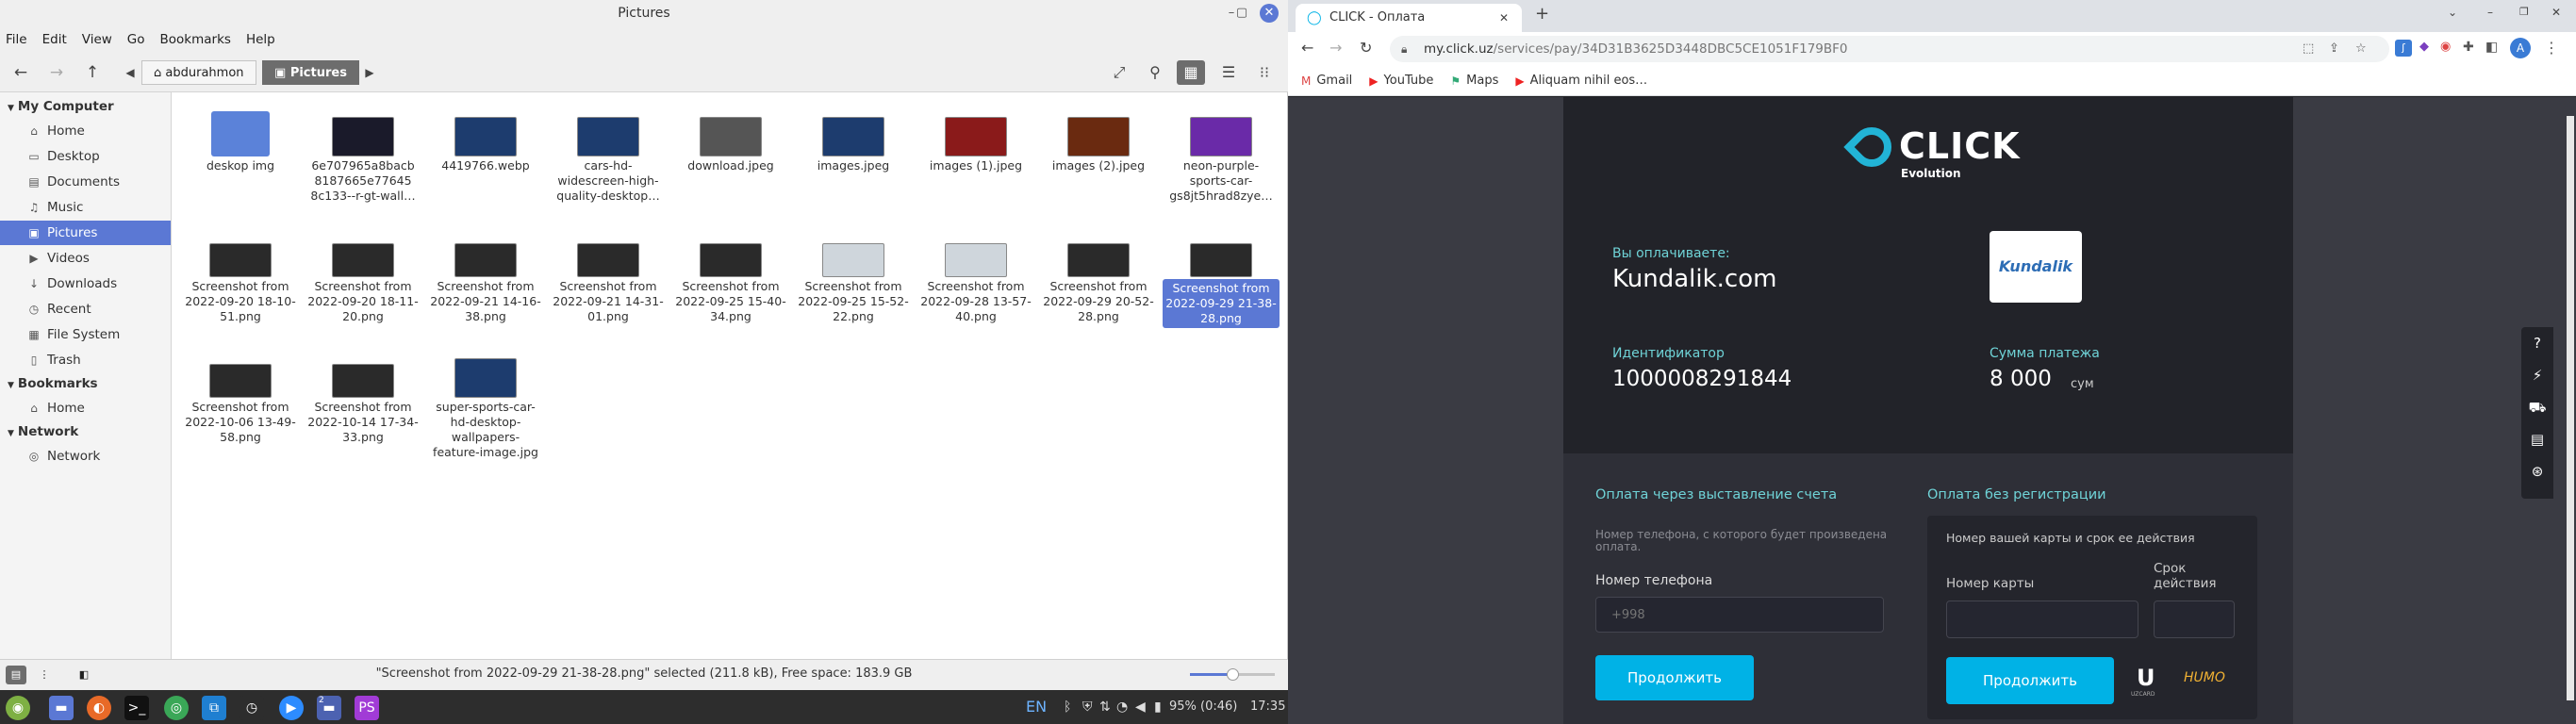 The height and width of the screenshot is (724, 2576). Describe the element at coordinates (2524, 12) in the screenshot. I see `browser-restore-icon: ❐` at that location.